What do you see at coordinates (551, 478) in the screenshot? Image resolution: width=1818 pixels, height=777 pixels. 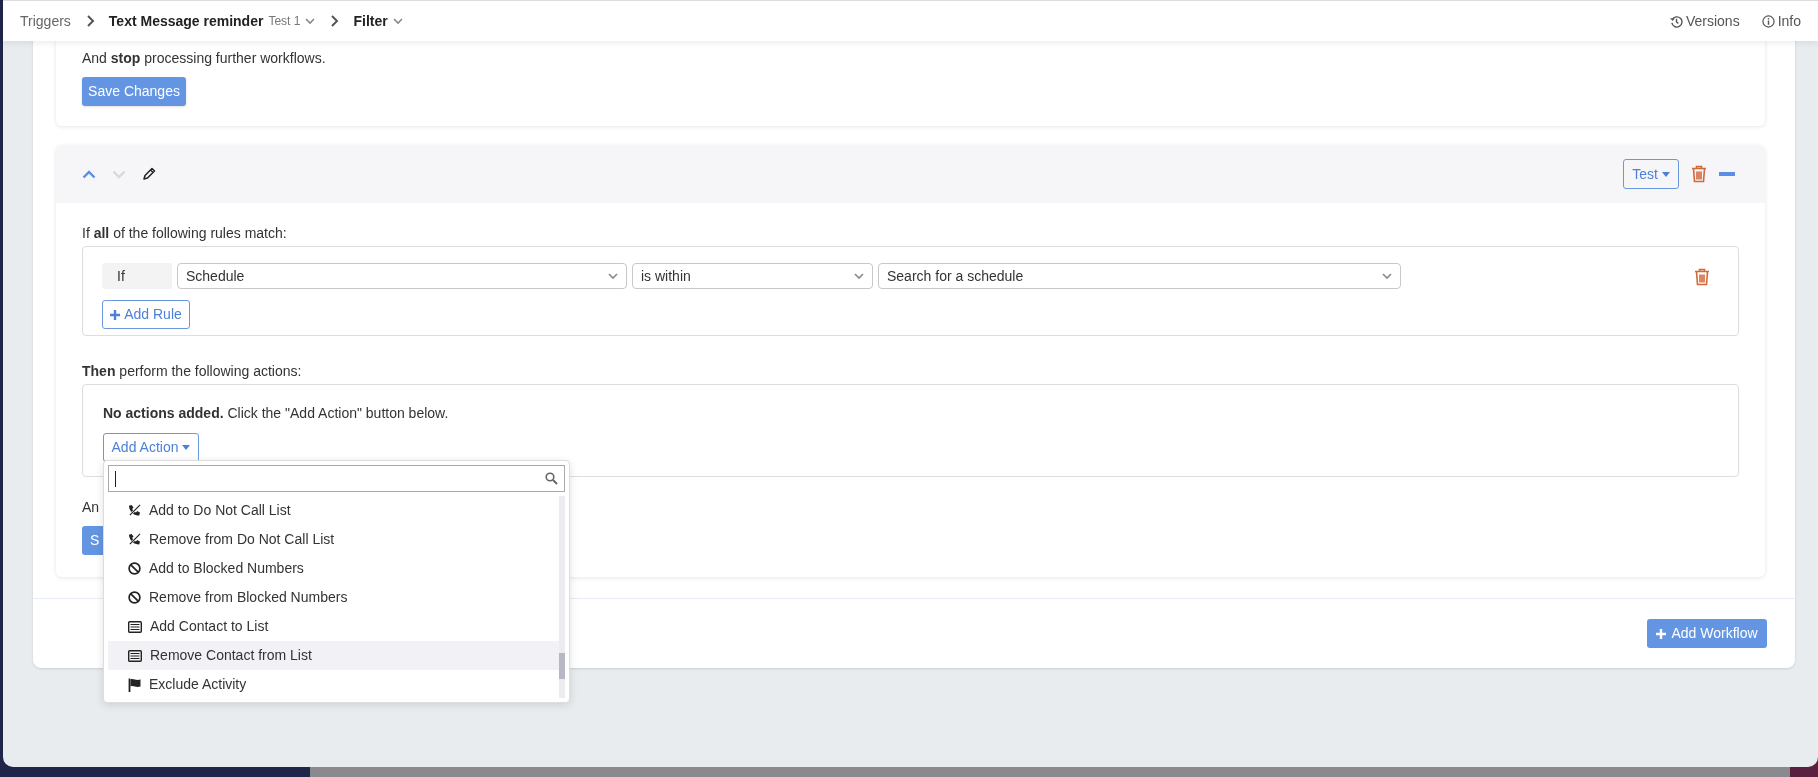 I see `search-icon` at bounding box center [551, 478].